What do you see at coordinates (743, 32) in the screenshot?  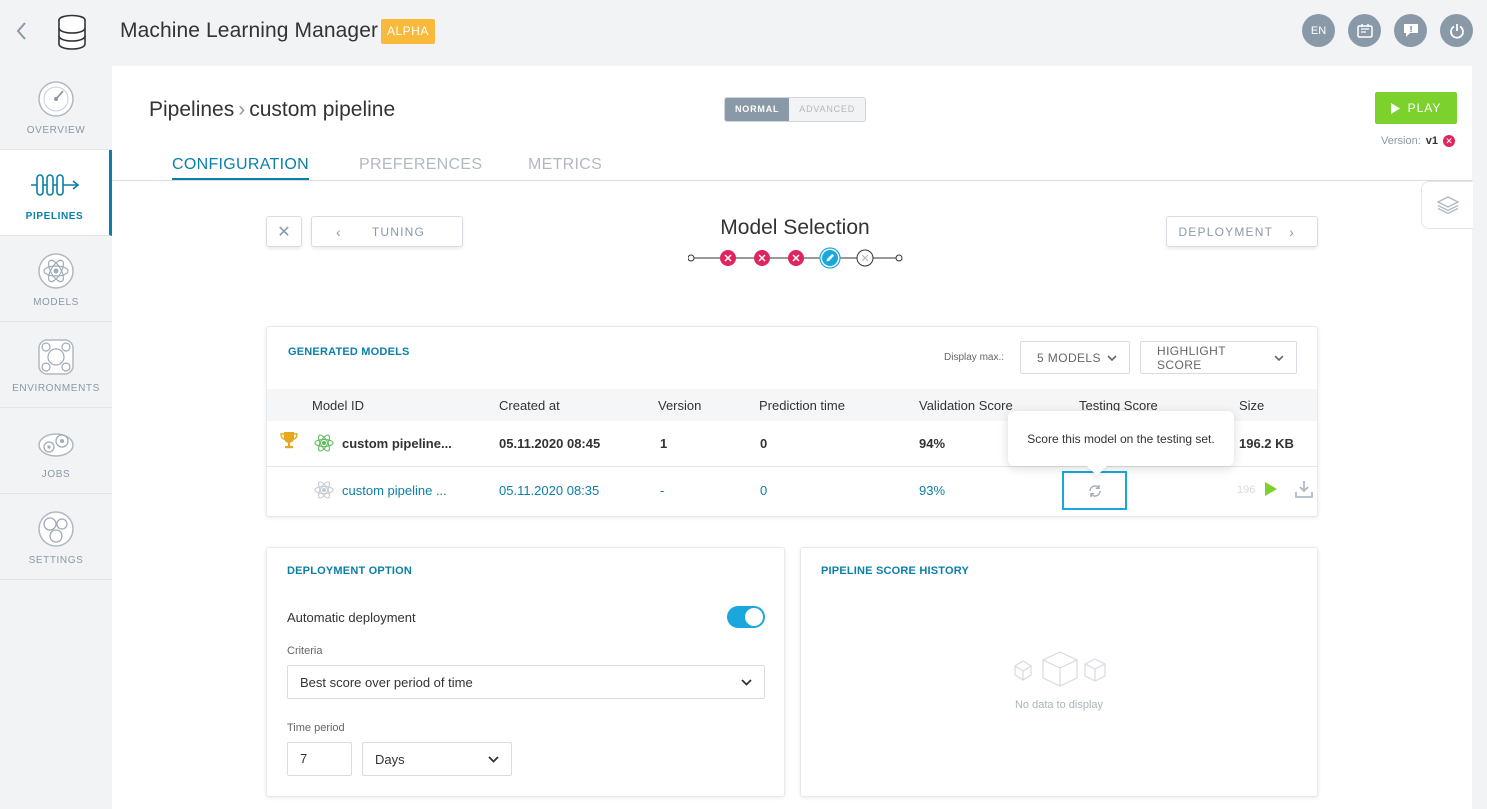 I see `top-bar: Machine Learning Manager ALPHA EN` at bounding box center [743, 32].